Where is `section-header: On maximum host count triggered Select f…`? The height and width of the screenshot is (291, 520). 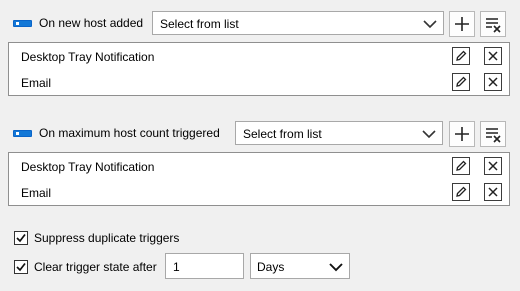
section-header: On maximum host count triggered Select f… is located at coordinates (260, 134).